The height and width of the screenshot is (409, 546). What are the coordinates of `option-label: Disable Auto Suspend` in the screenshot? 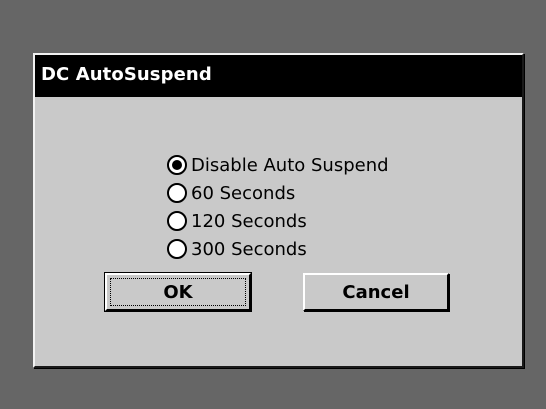 It's located at (290, 165).